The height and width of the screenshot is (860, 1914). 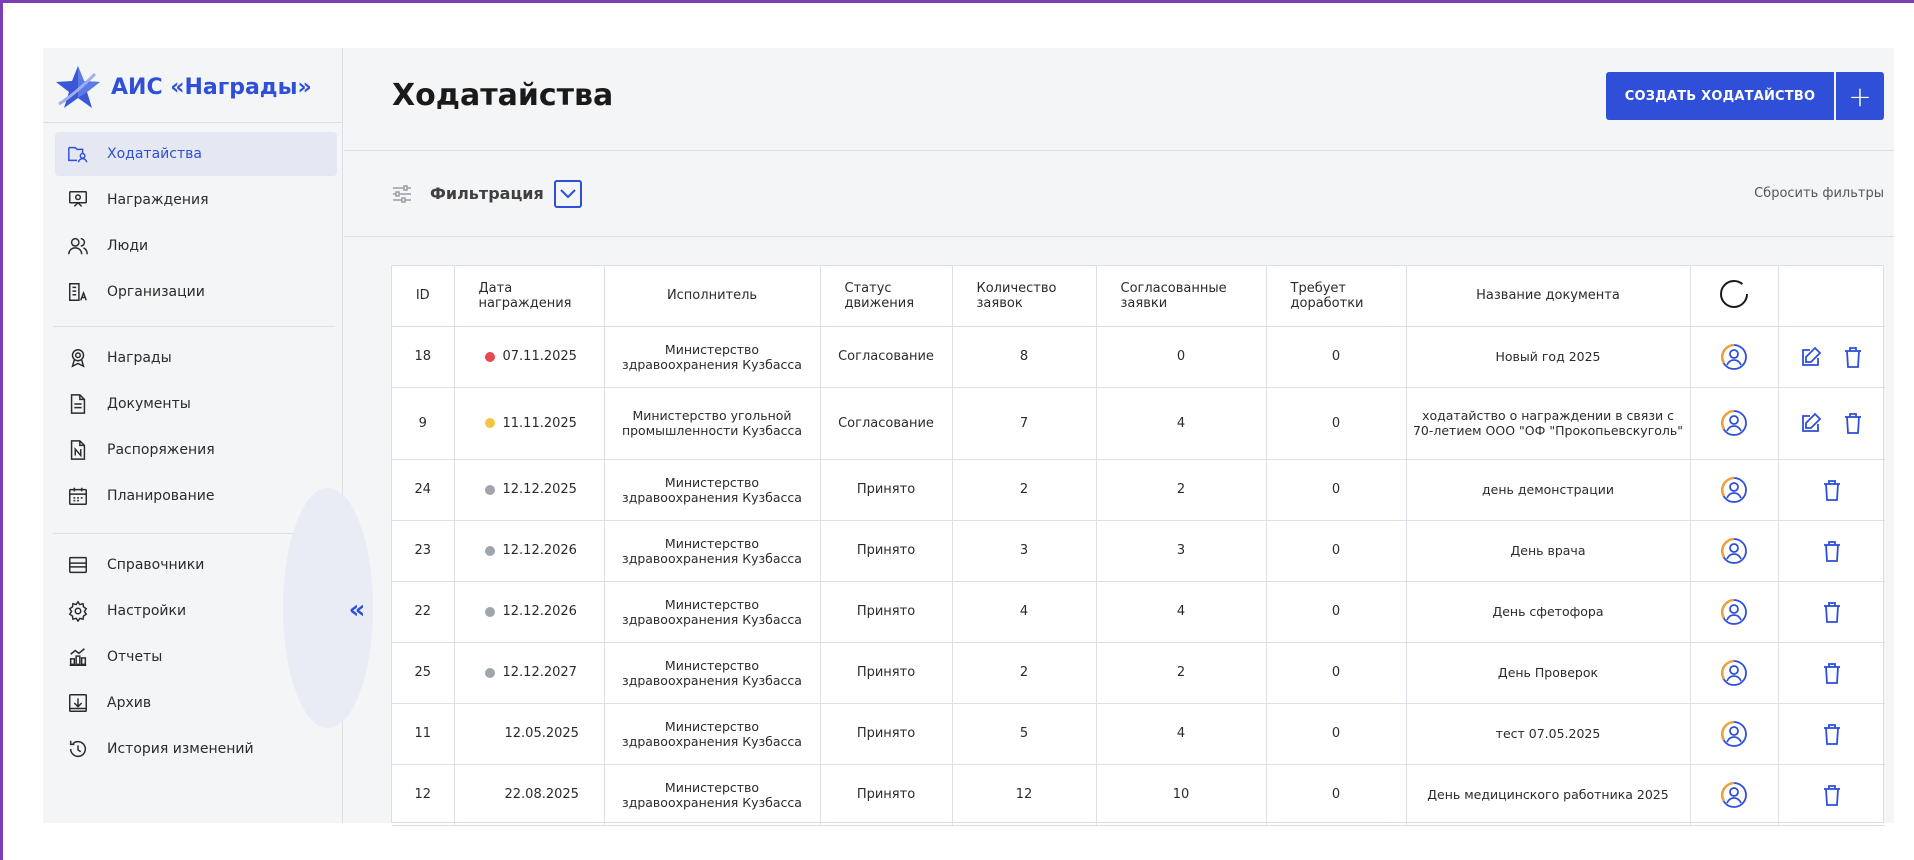 I want to click on date-text: 12.05.2025, so click(x=541, y=733).